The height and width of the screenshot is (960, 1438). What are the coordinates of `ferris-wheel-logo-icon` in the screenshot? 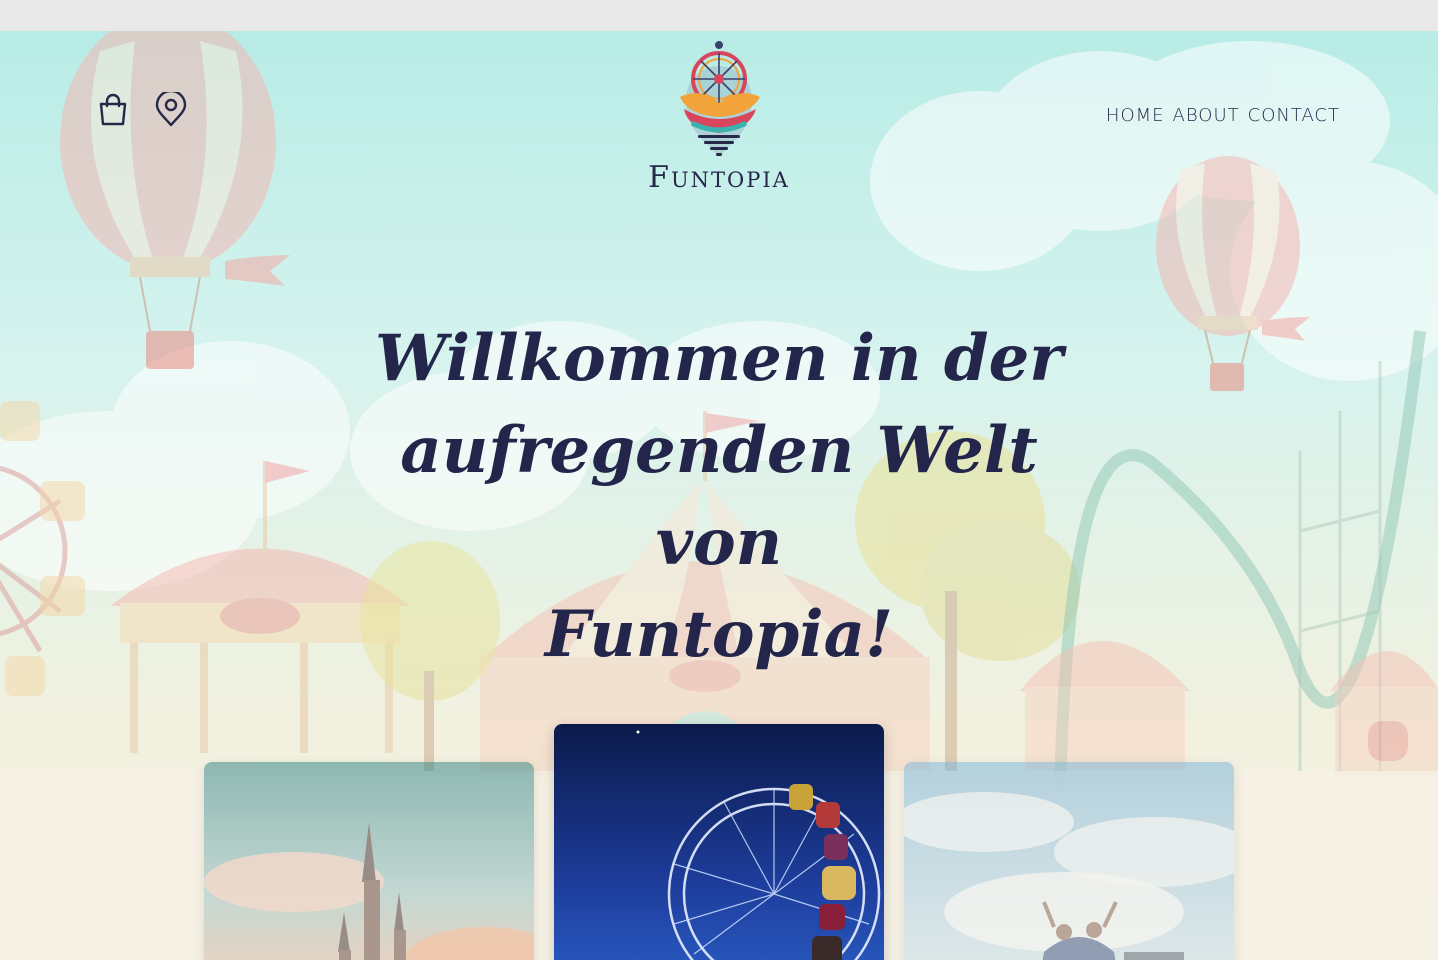 It's located at (720, 99).